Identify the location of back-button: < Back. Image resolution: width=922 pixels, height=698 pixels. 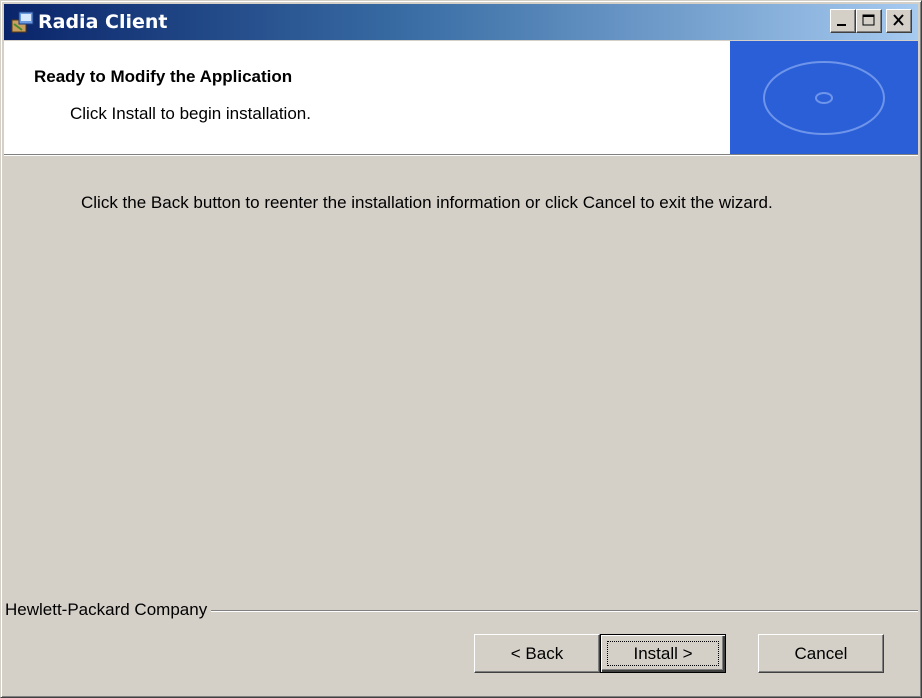
(537, 653).